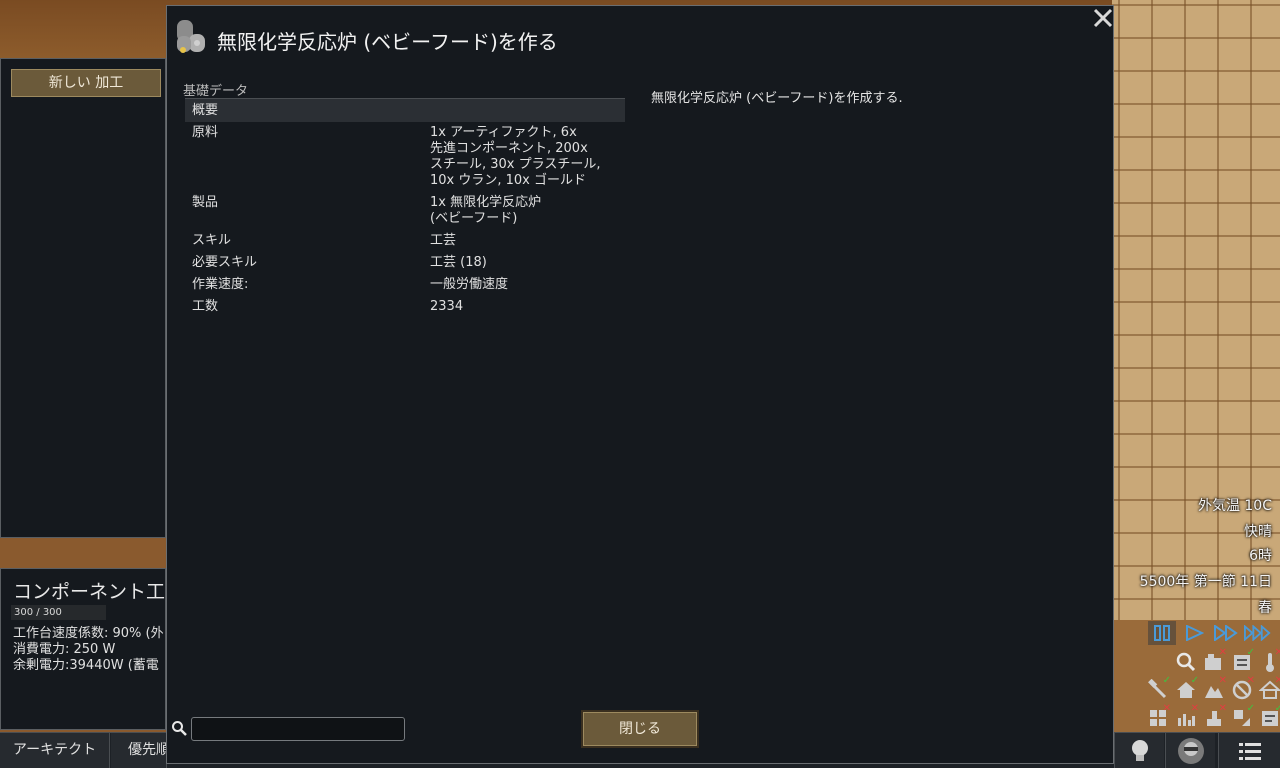 This screenshot has height=768, width=1280. Describe the element at coordinates (405, 110) in the screenshot. I see `summary-header-row: 概要` at that location.